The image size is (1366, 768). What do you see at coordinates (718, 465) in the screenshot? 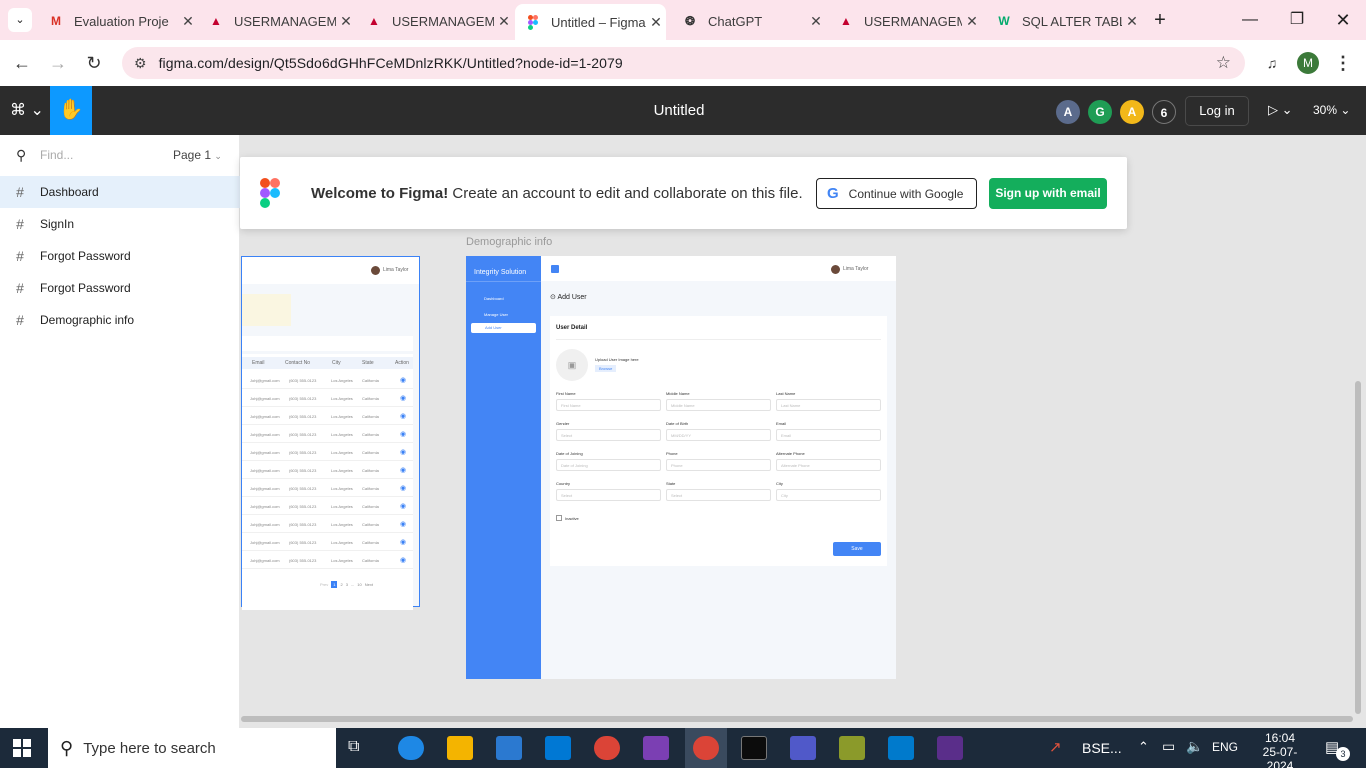
I see `form-input: Phone` at bounding box center [718, 465].